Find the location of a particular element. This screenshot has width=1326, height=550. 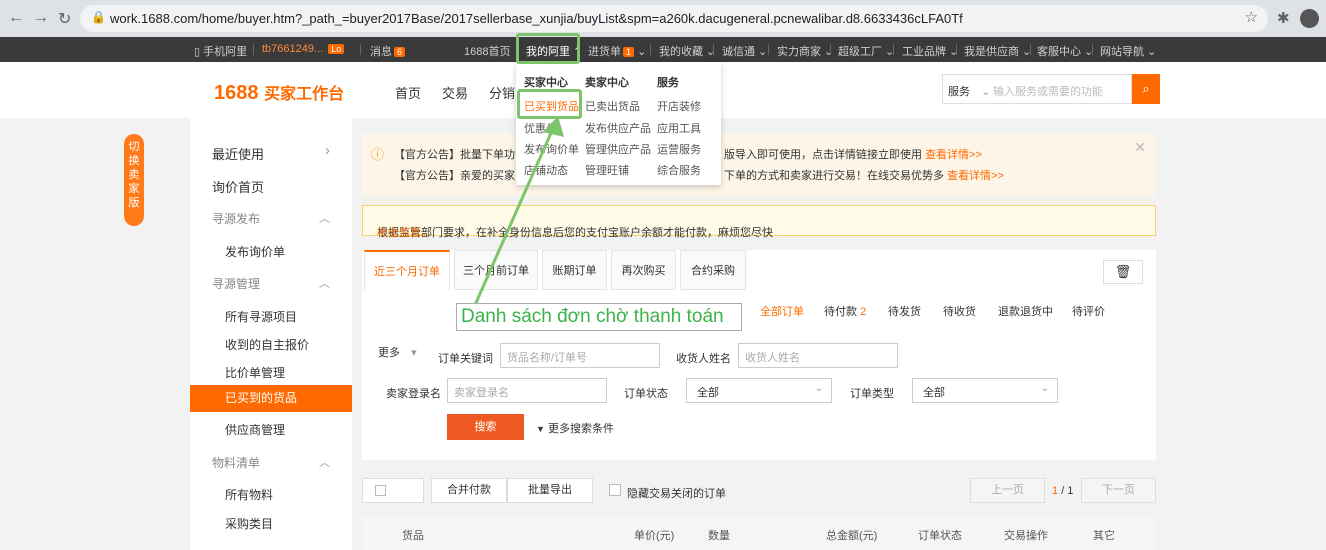

star-icon: ☆ is located at coordinates (1251, 17).